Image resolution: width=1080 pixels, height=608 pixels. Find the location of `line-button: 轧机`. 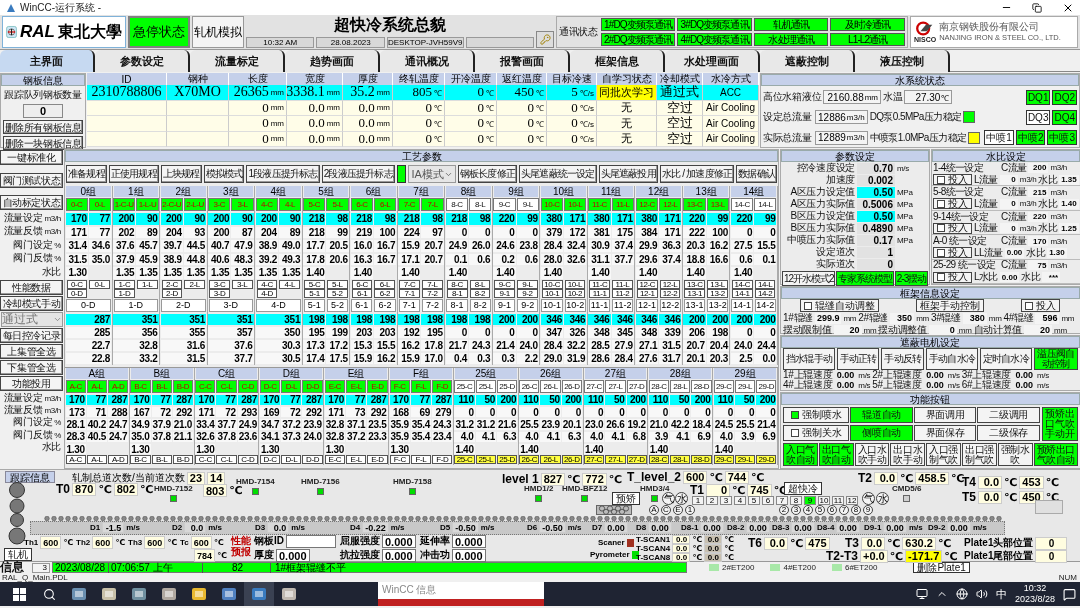

line-button: 轧机 is located at coordinates (18, 554).